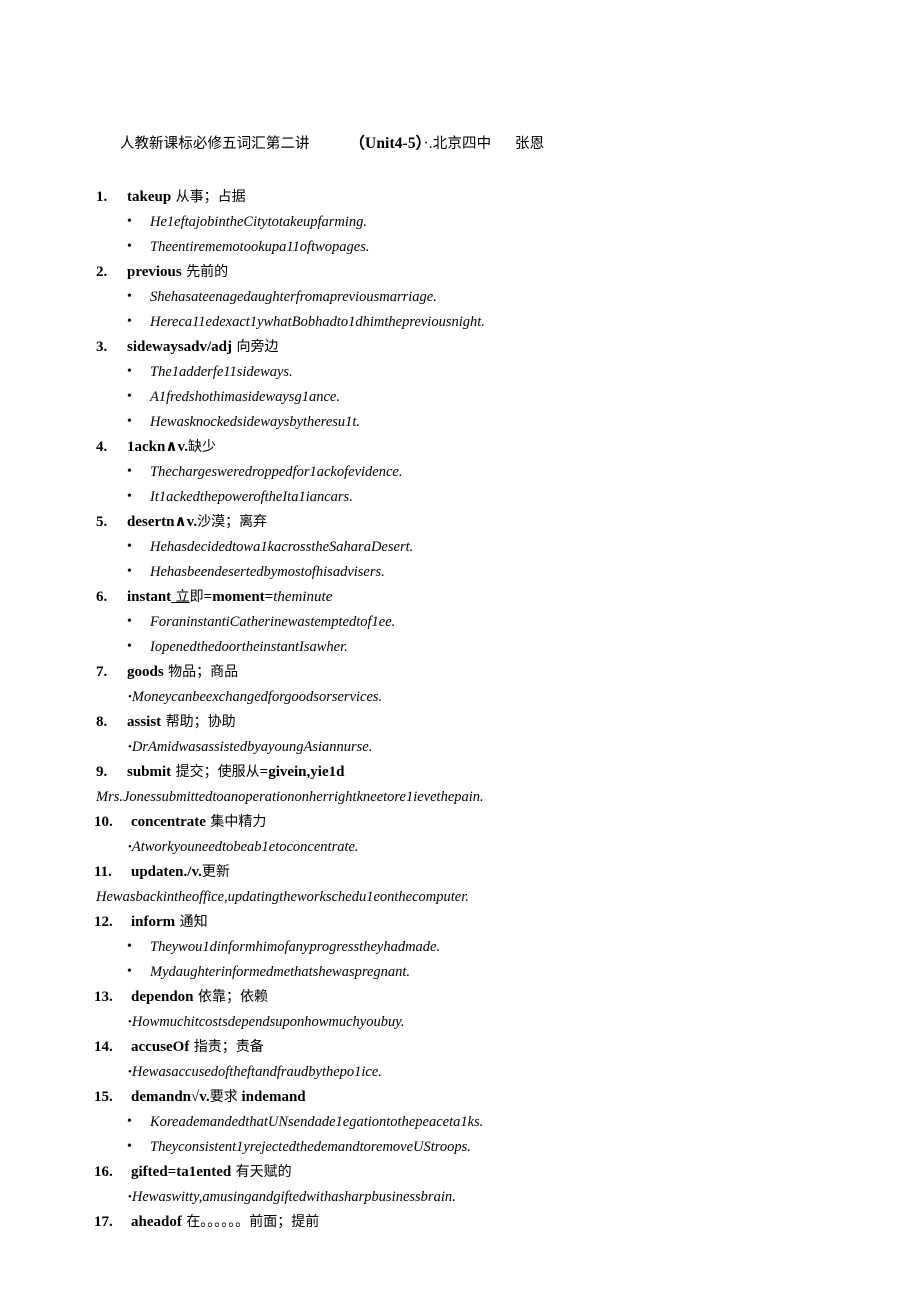 This screenshot has height=1301, width=920. Describe the element at coordinates (485, 1047) in the screenshot. I see `entry-term-line: 14. accuseOf 指责；责备` at that location.